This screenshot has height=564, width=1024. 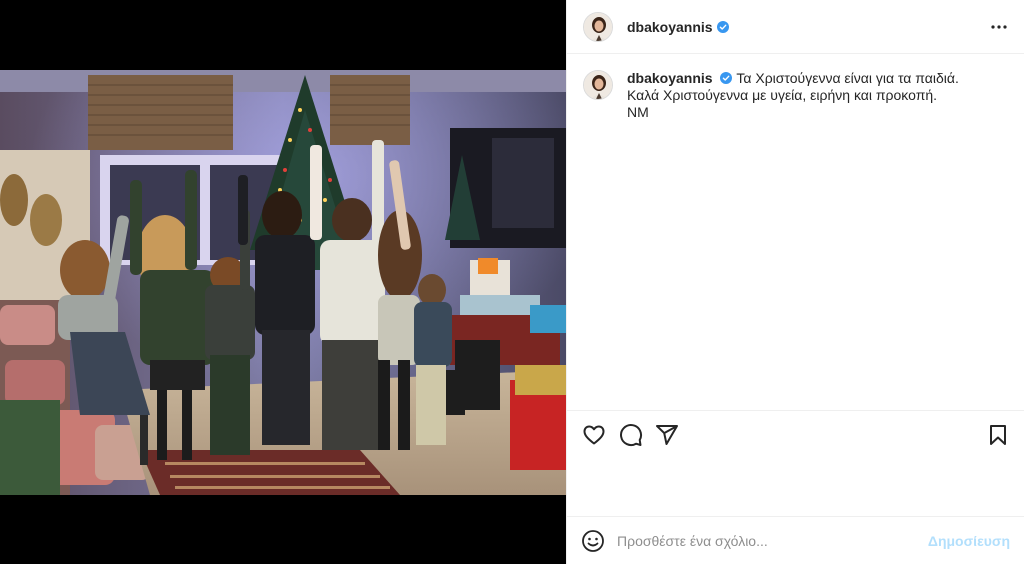 I want to click on avatar, so click(x=598, y=26).